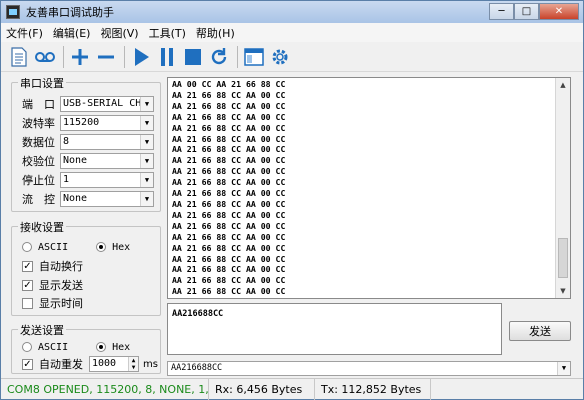  What do you see at coordinates (167, 57) in the screenshot?
I see `pause-icon` at bounding box center [167, 57].